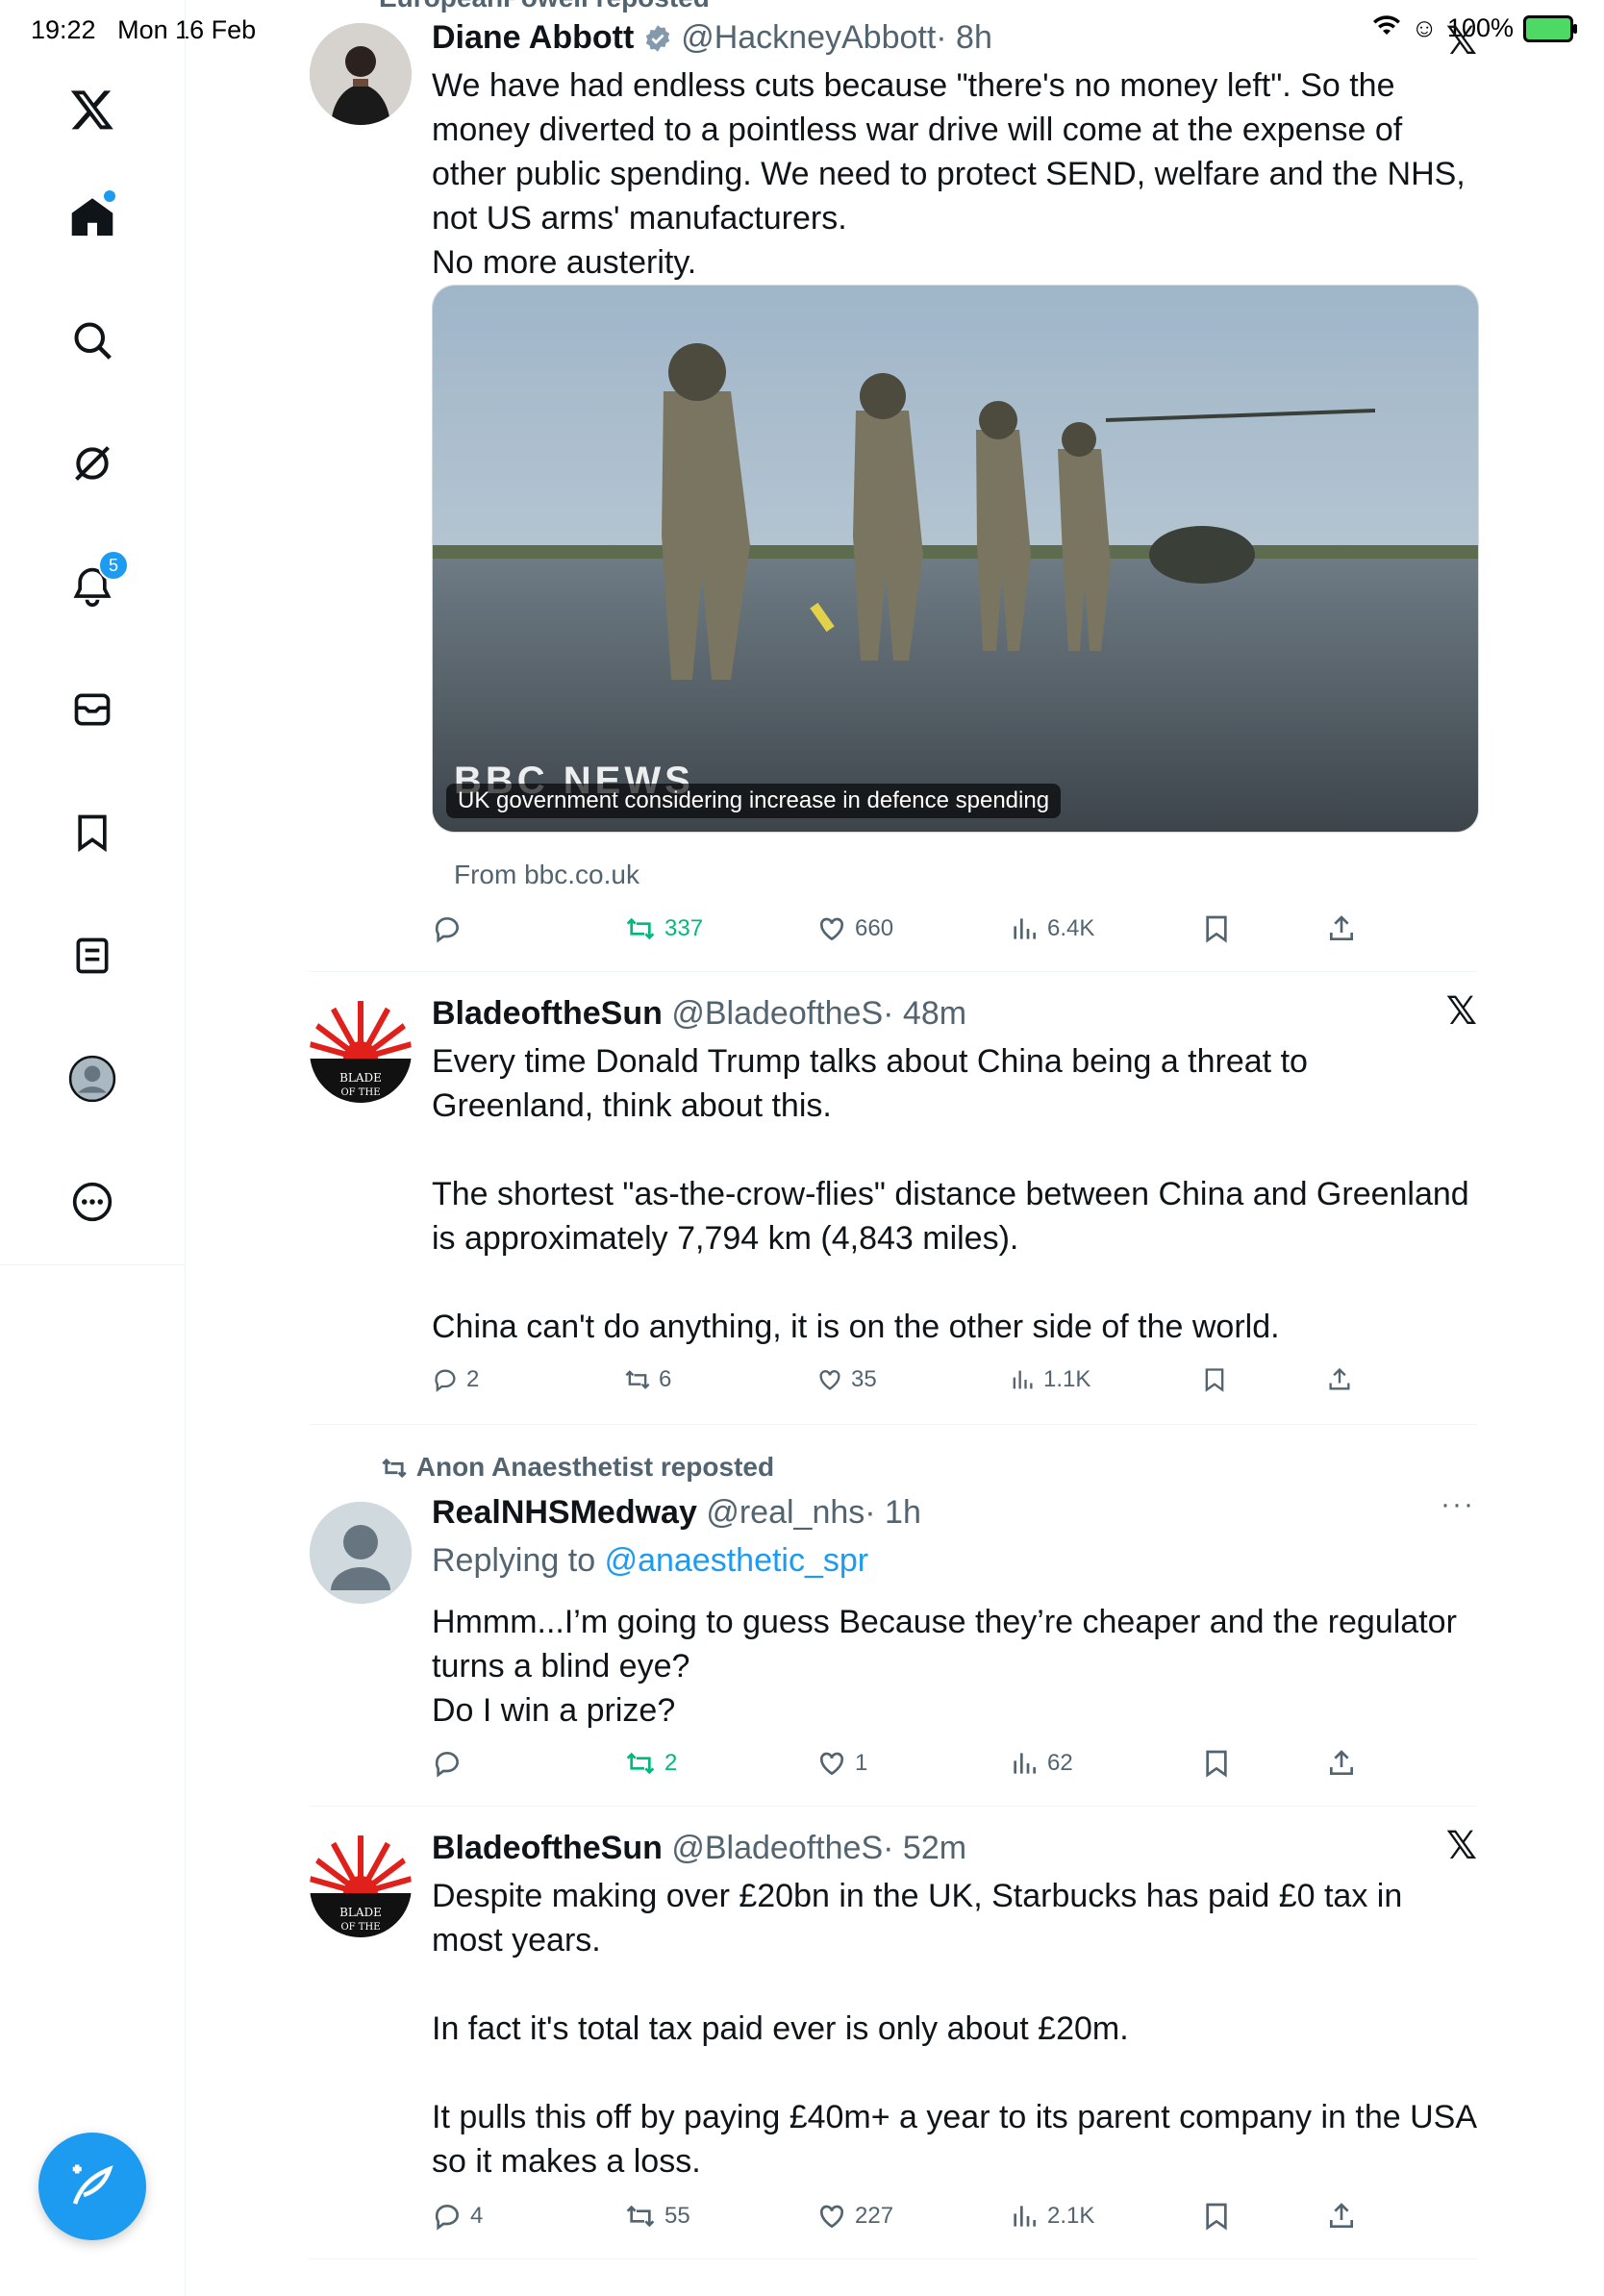 The height and width of the screenshot is (2296, 1604). Describe the element at coordinates (841, 1763) in the screenshot. I see `like-button: 1` at that location.